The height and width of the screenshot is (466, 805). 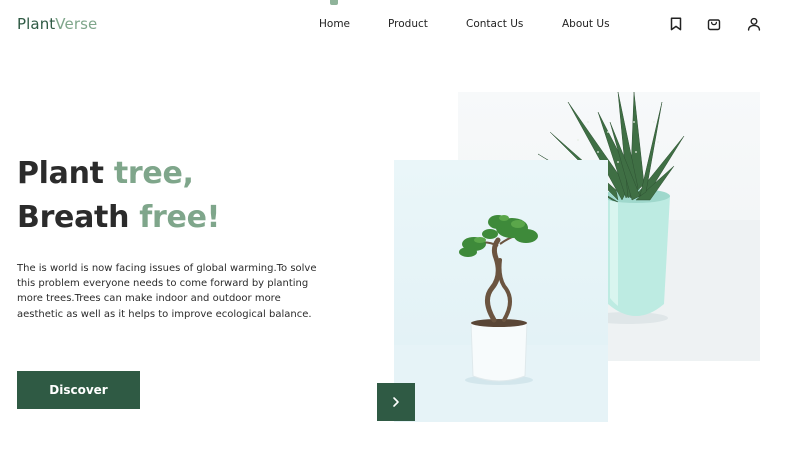 I want to click on nav-contact-us: Contact Us, so click(x=494, y=24).